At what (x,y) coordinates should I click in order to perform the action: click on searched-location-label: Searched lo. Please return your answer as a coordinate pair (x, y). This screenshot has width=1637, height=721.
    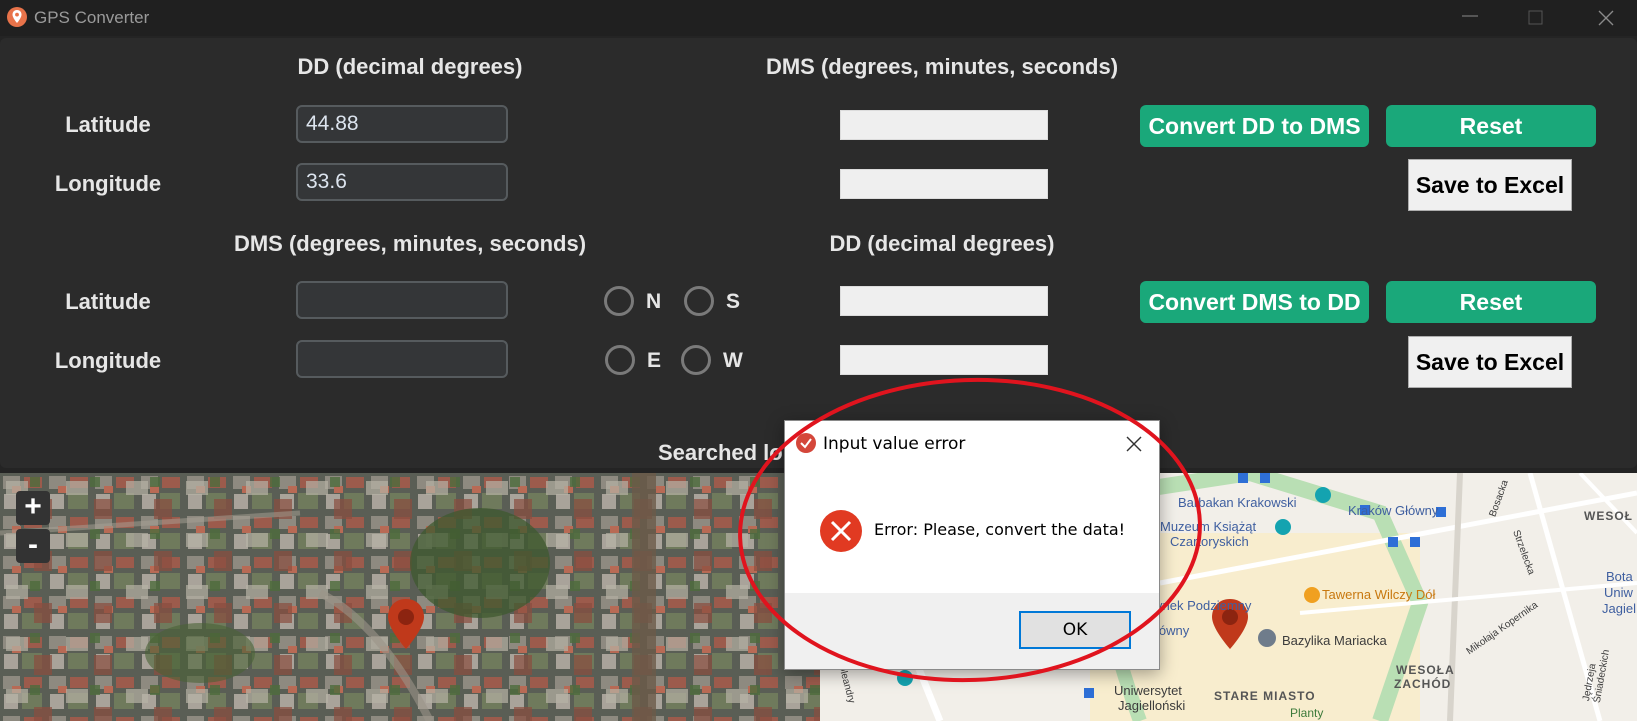
    Looking at the image, I should click on (720, 452).